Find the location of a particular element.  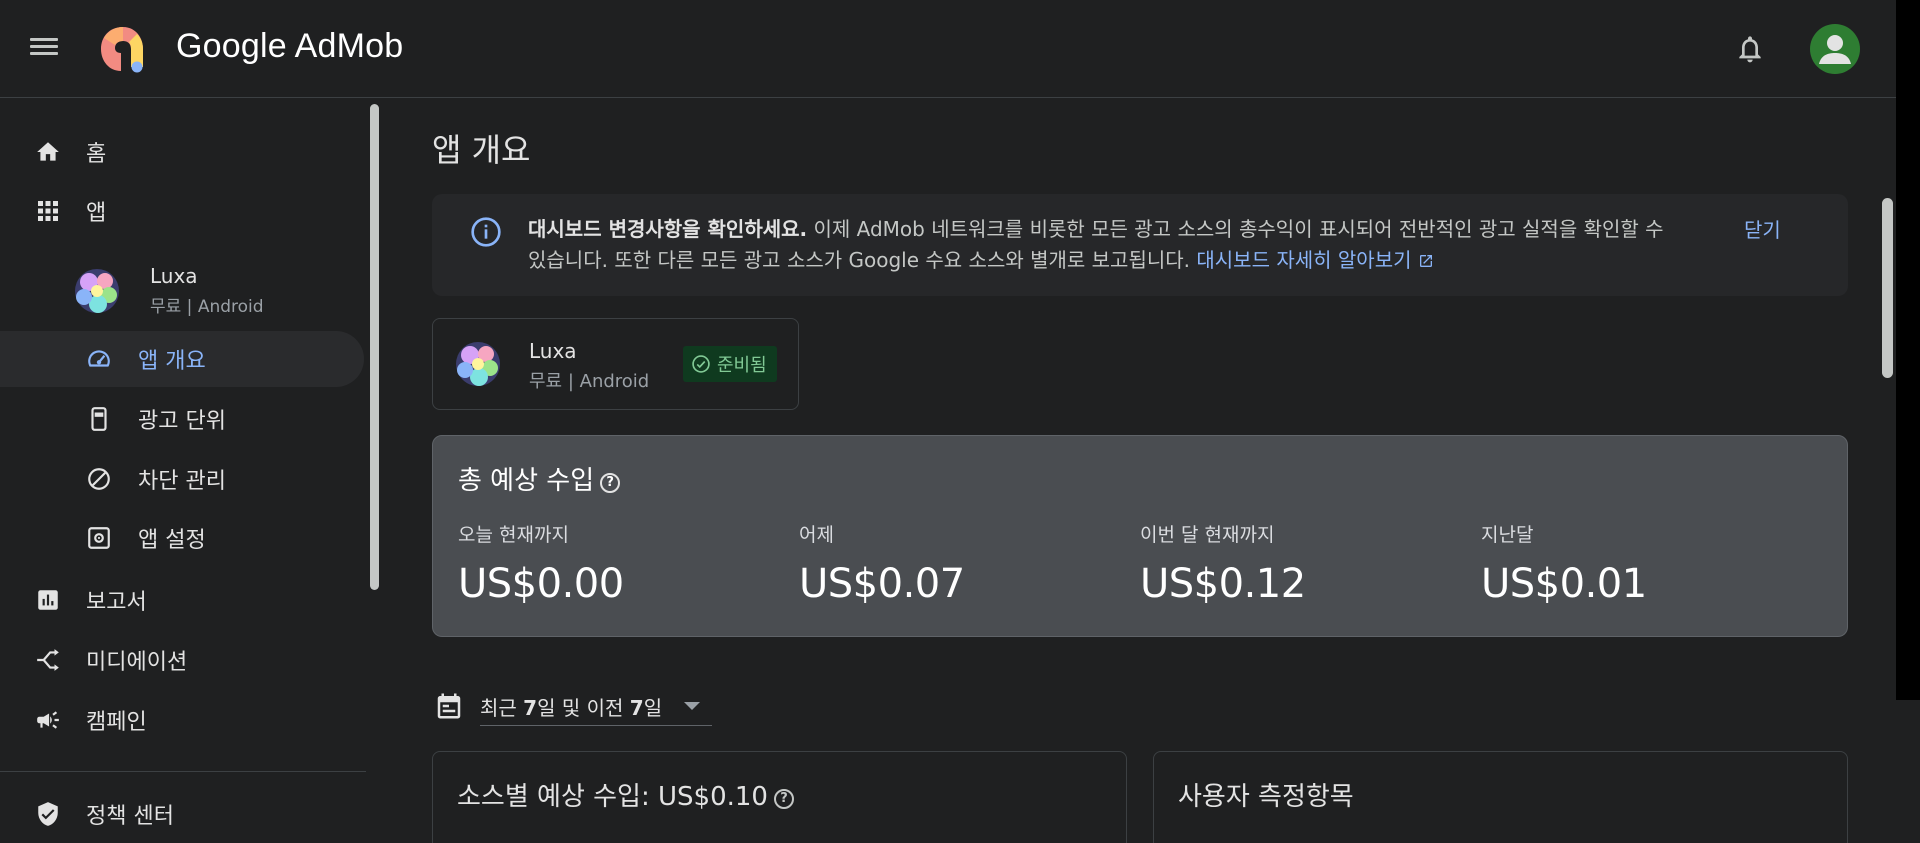

sidebar-item-label: 앱 설정 is located at coordinates (172, 540).